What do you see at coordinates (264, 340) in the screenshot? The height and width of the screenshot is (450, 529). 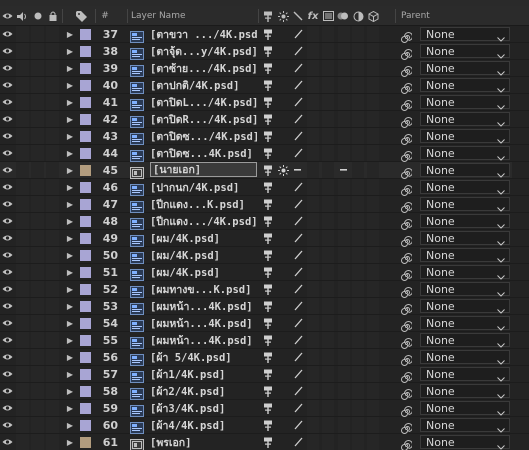 I see `layer-row: ▶ 55 [ผมหน้า...4K.psd] None` at bounding box center [264, 340].